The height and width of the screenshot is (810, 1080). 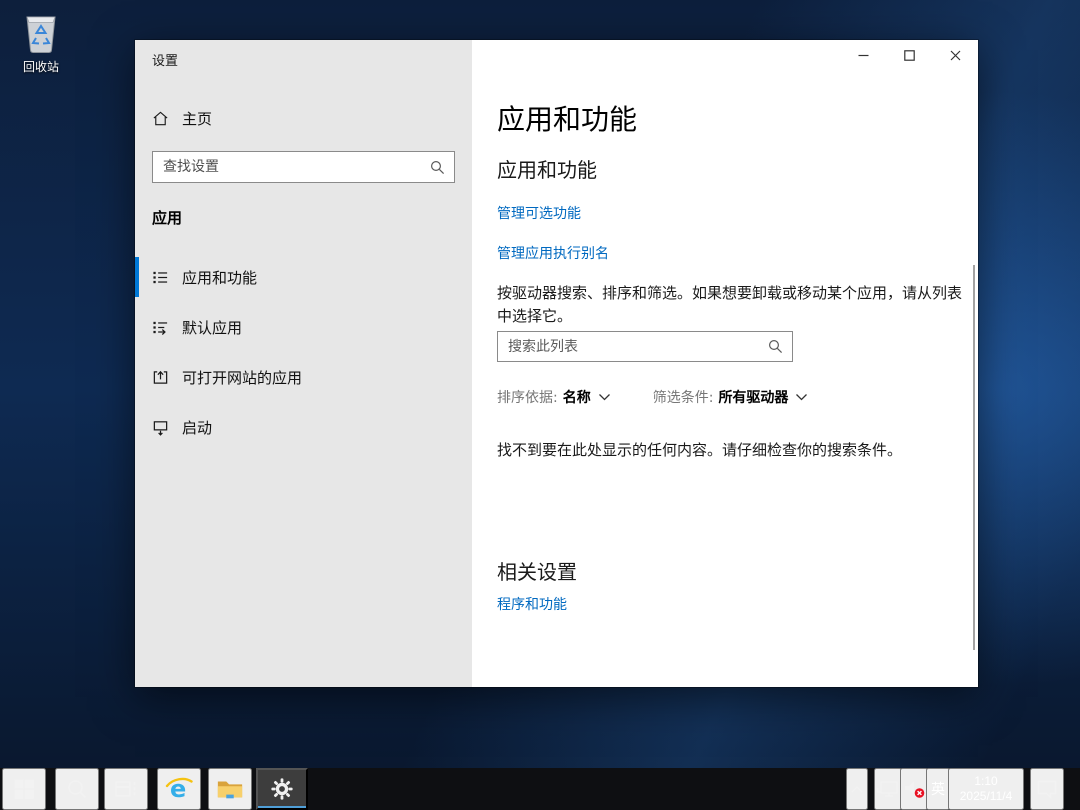 I want to click on task-view-icon, so click(x=125, y=789).